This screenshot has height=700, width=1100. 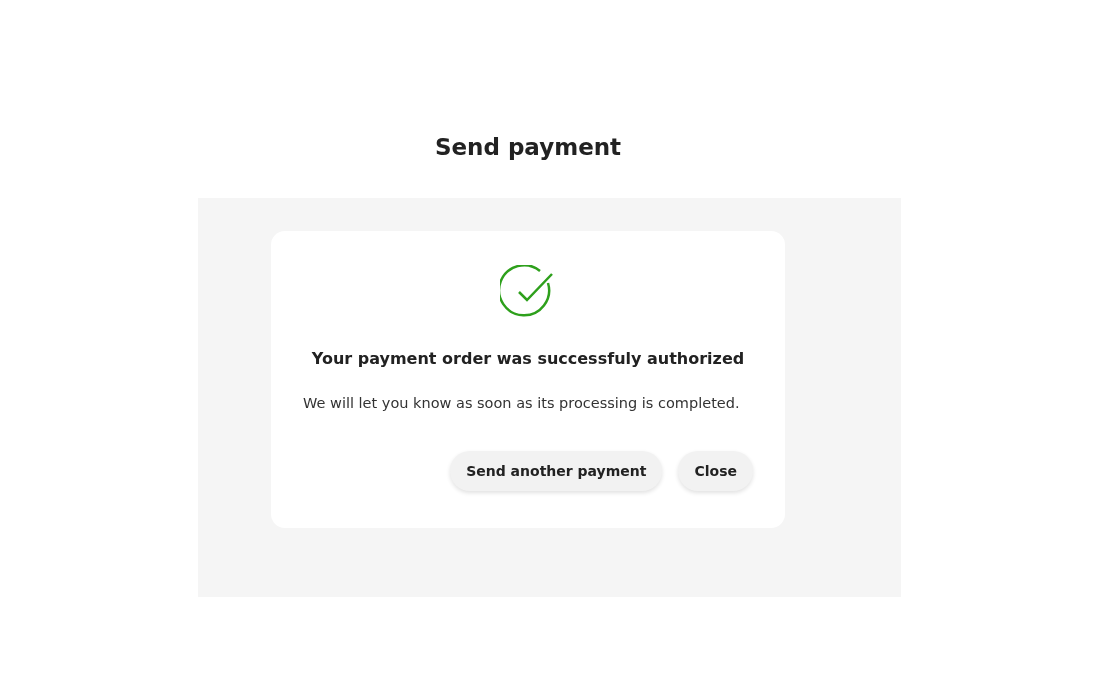 I want to click on close-button: Close, so click(x=715, y=471).